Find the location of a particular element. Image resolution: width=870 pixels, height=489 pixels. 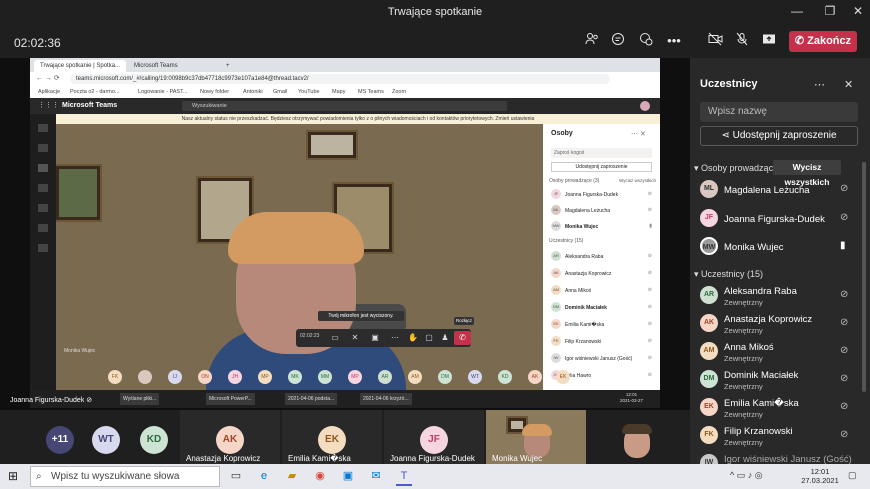

edge-icon: e is located at coordinates (264, 476).